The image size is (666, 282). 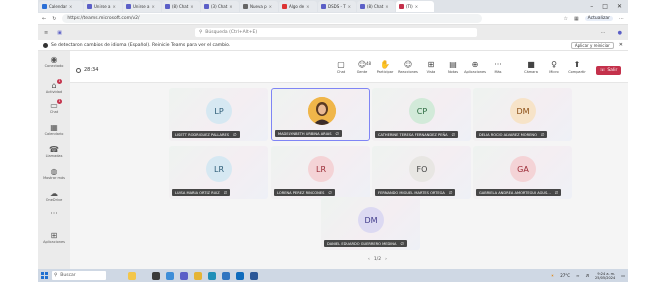 I want to click on file-explorer-icon, so click(x=198, y=275).